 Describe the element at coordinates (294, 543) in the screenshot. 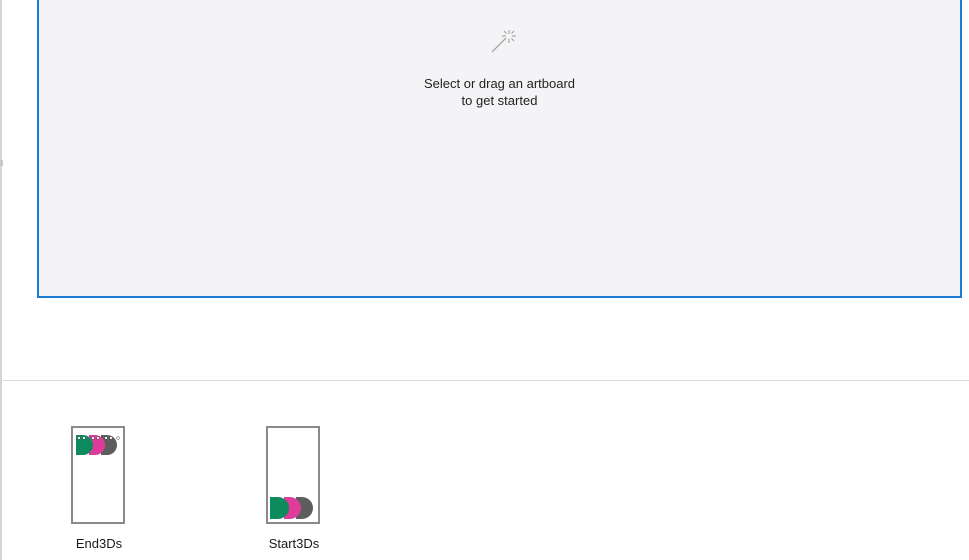

I see `artboard-label-start3ds: Start3Ds` at that location.